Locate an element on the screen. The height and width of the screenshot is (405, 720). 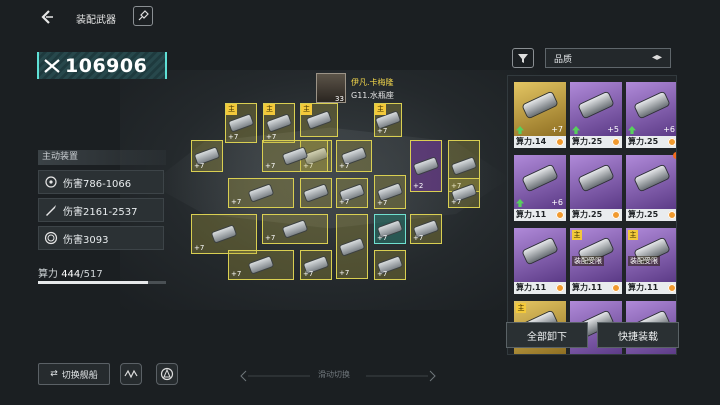
switch-ship-label: 切换舰船 is located at coordinates (79, 375).